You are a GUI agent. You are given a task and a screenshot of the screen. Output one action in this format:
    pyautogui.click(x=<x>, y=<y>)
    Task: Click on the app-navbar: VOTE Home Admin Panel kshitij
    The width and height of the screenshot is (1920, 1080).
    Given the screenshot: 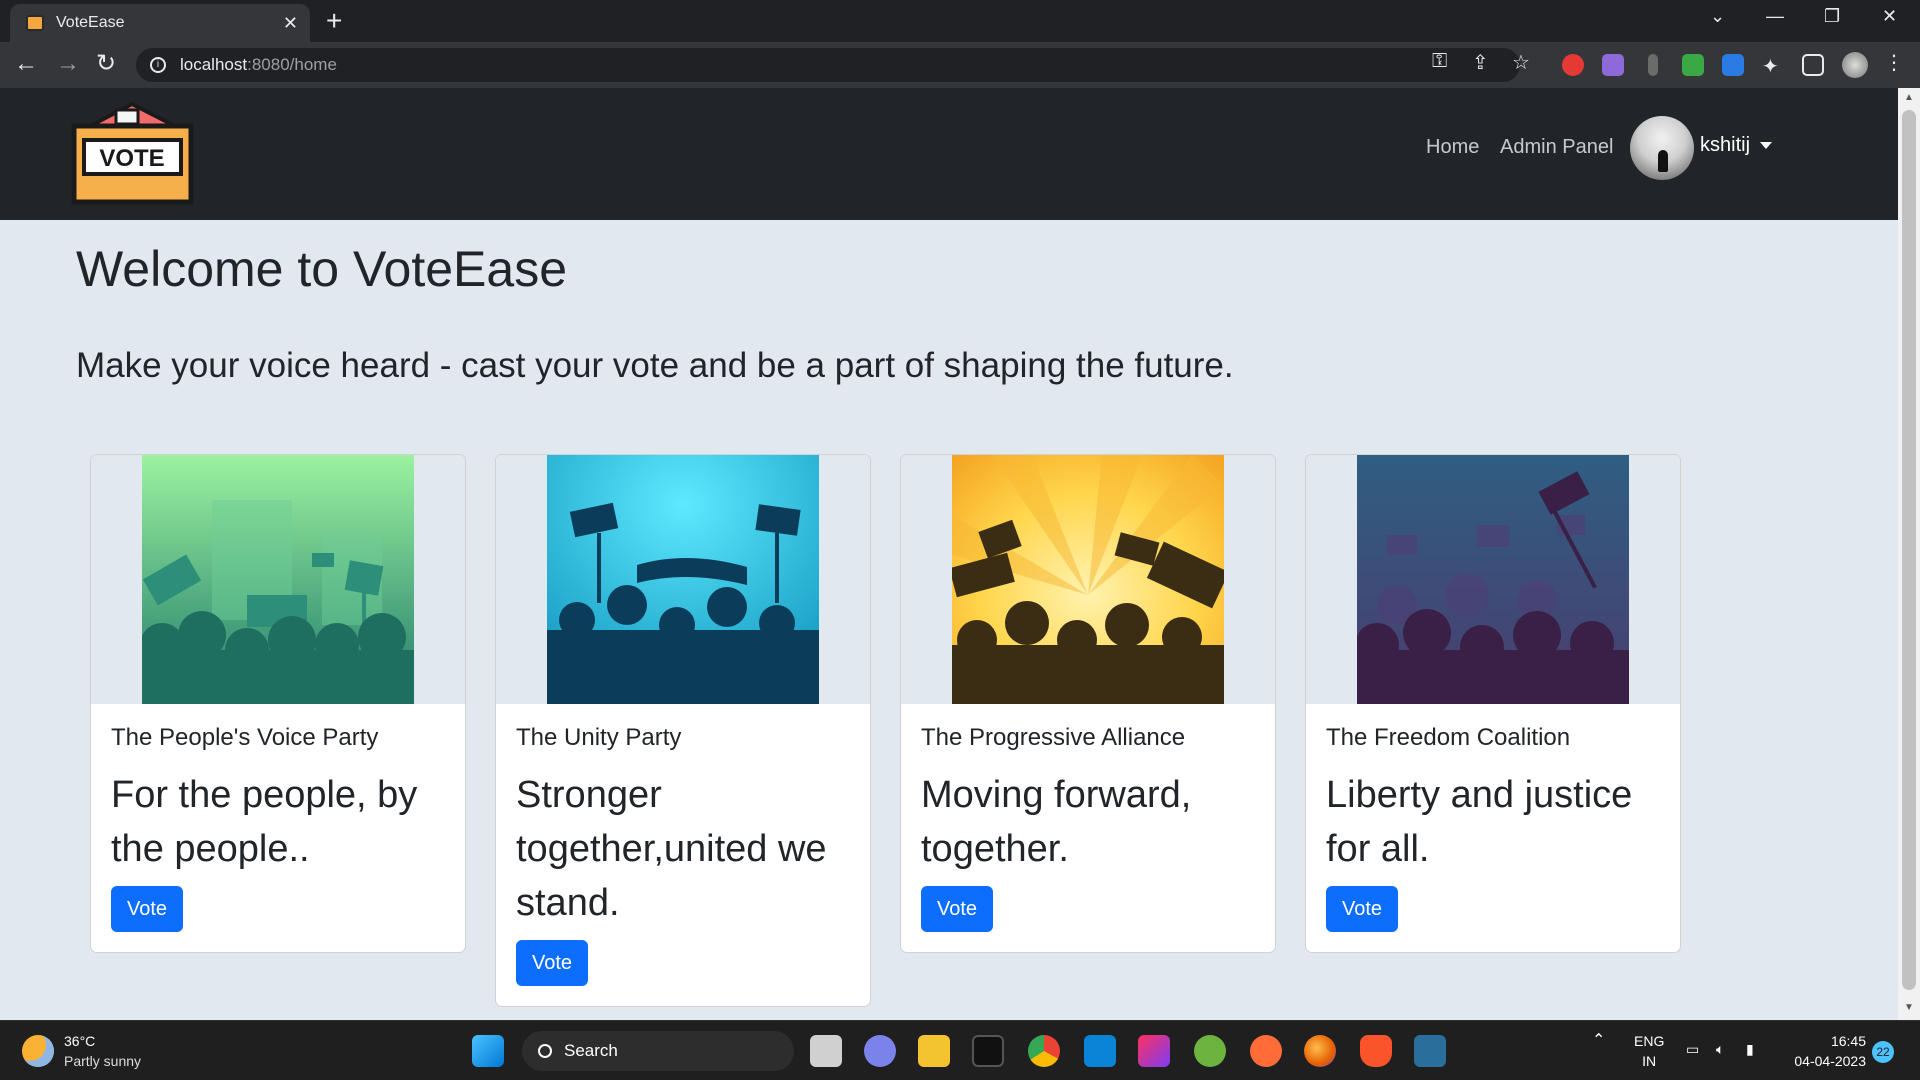 What is the action you would take?
    pyautogui.click(x=949, y=154)
    